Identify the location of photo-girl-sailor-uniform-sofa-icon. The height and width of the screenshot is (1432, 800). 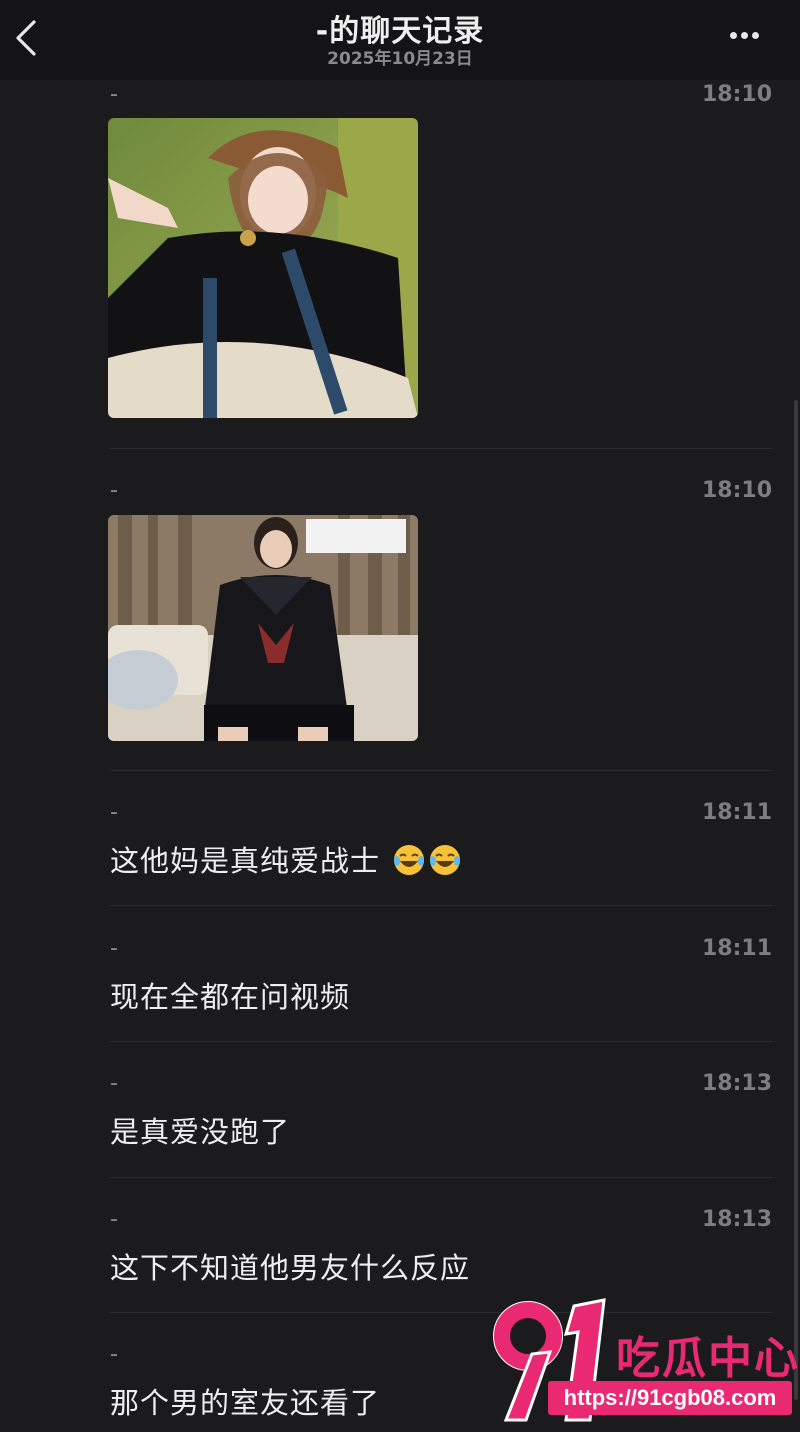
(263, 628).